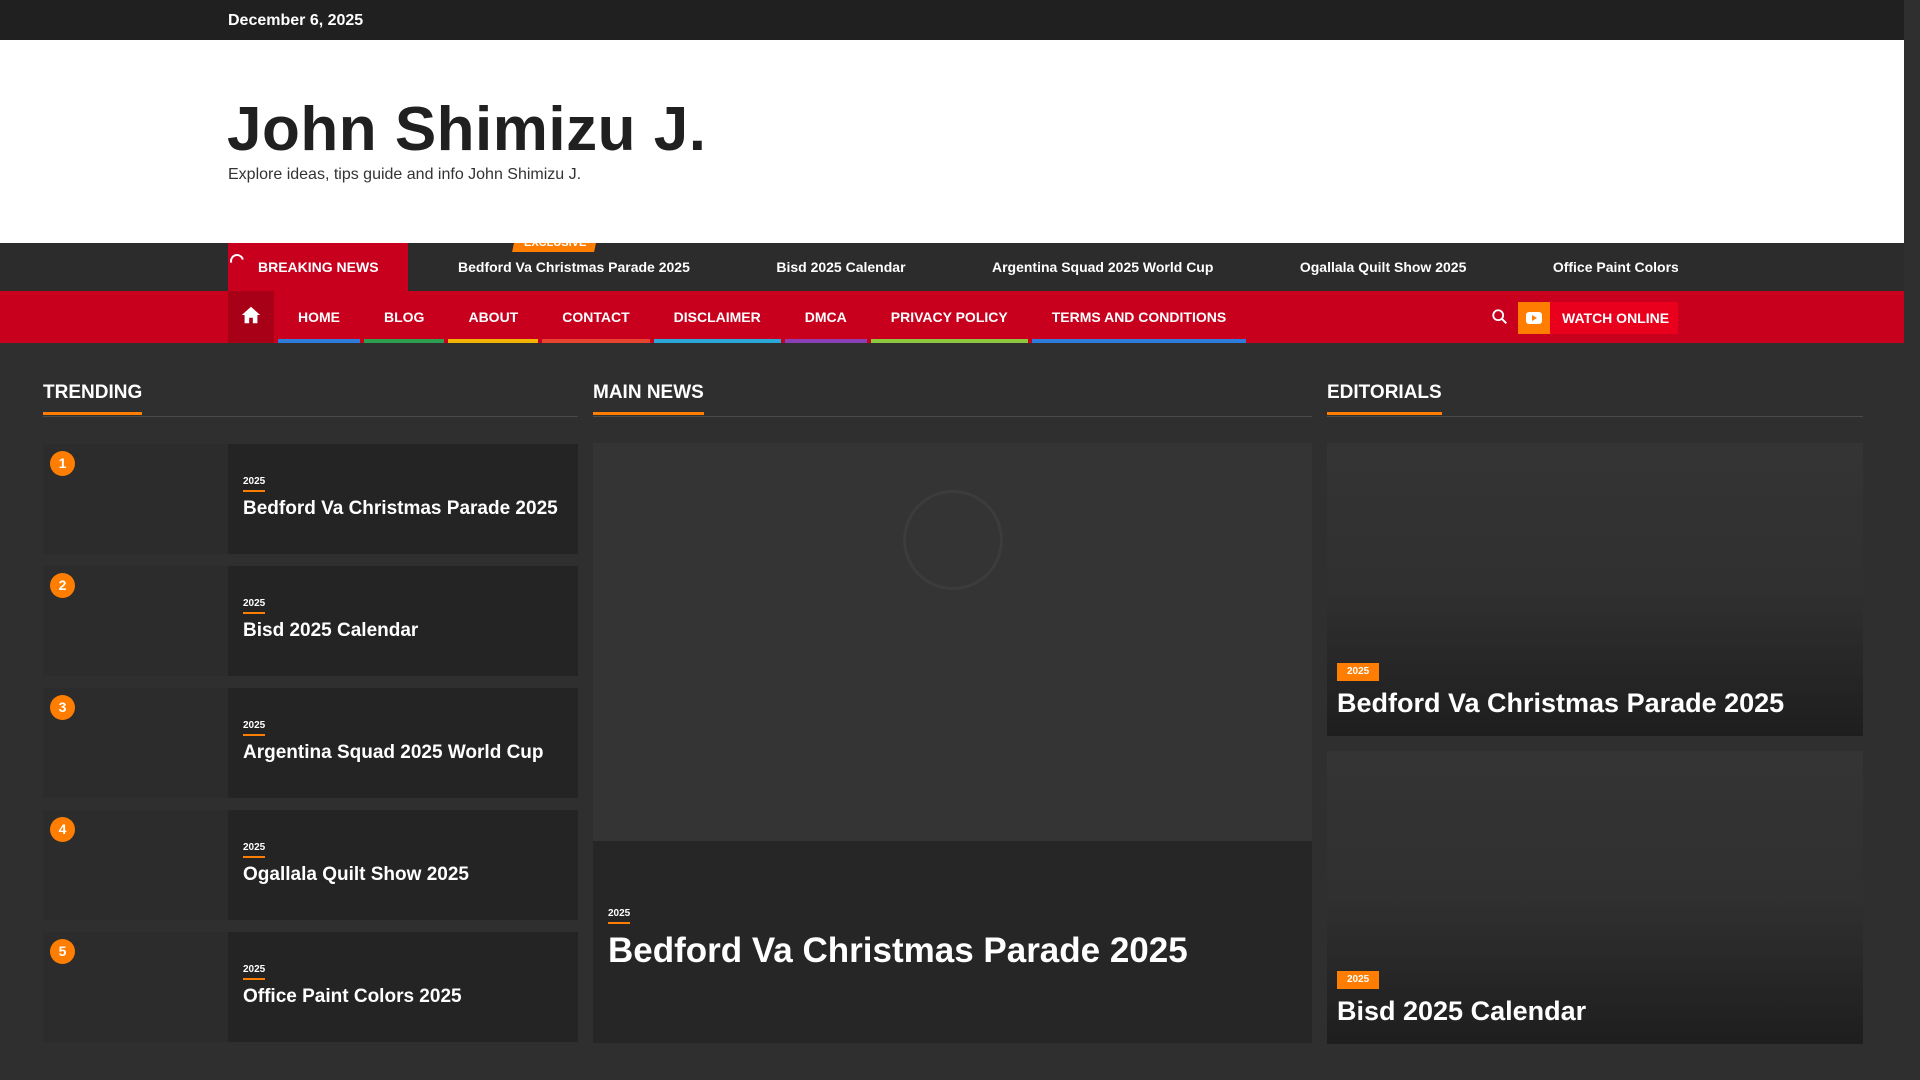  I want to click on trending-item-title: Argentina Squad 2025 World Cup, so click(393, 753).